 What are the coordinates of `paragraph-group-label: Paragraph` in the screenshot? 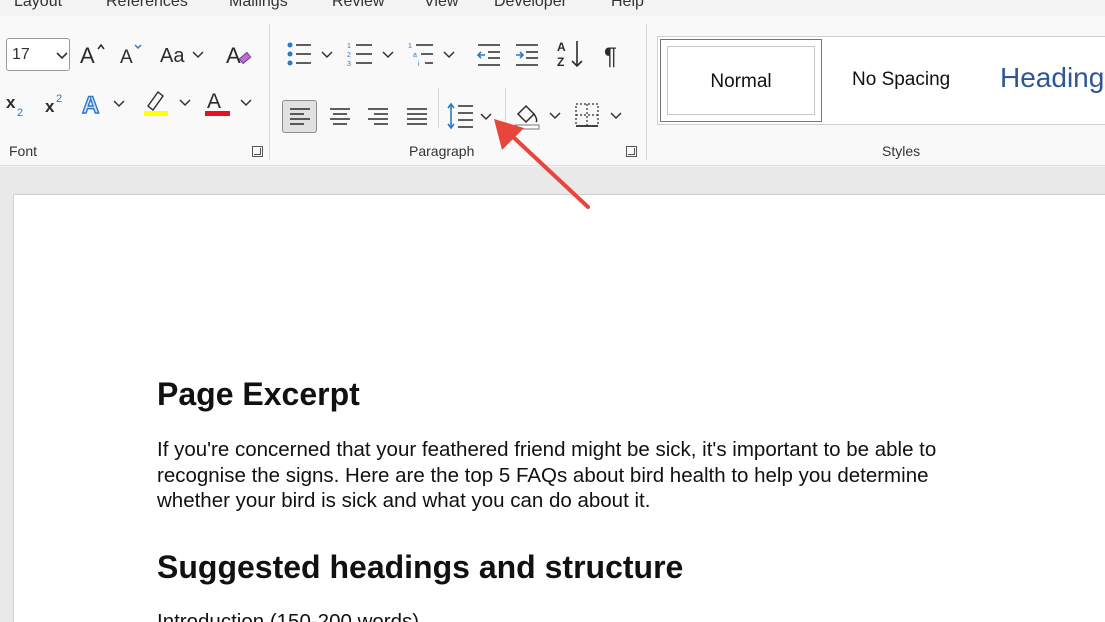 It's located at (442, 151).